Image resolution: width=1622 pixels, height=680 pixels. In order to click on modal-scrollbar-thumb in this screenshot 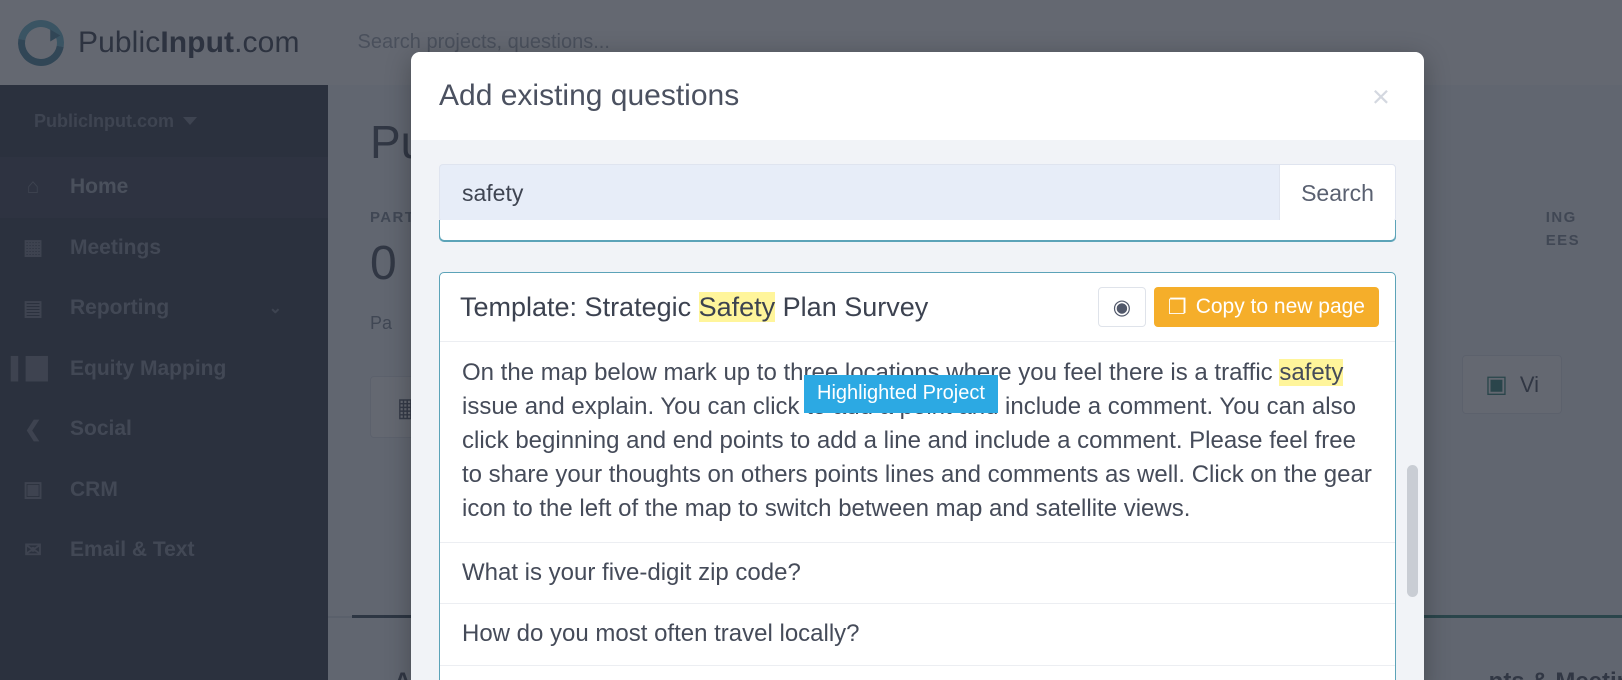, I will do `click(1412, 531)`.